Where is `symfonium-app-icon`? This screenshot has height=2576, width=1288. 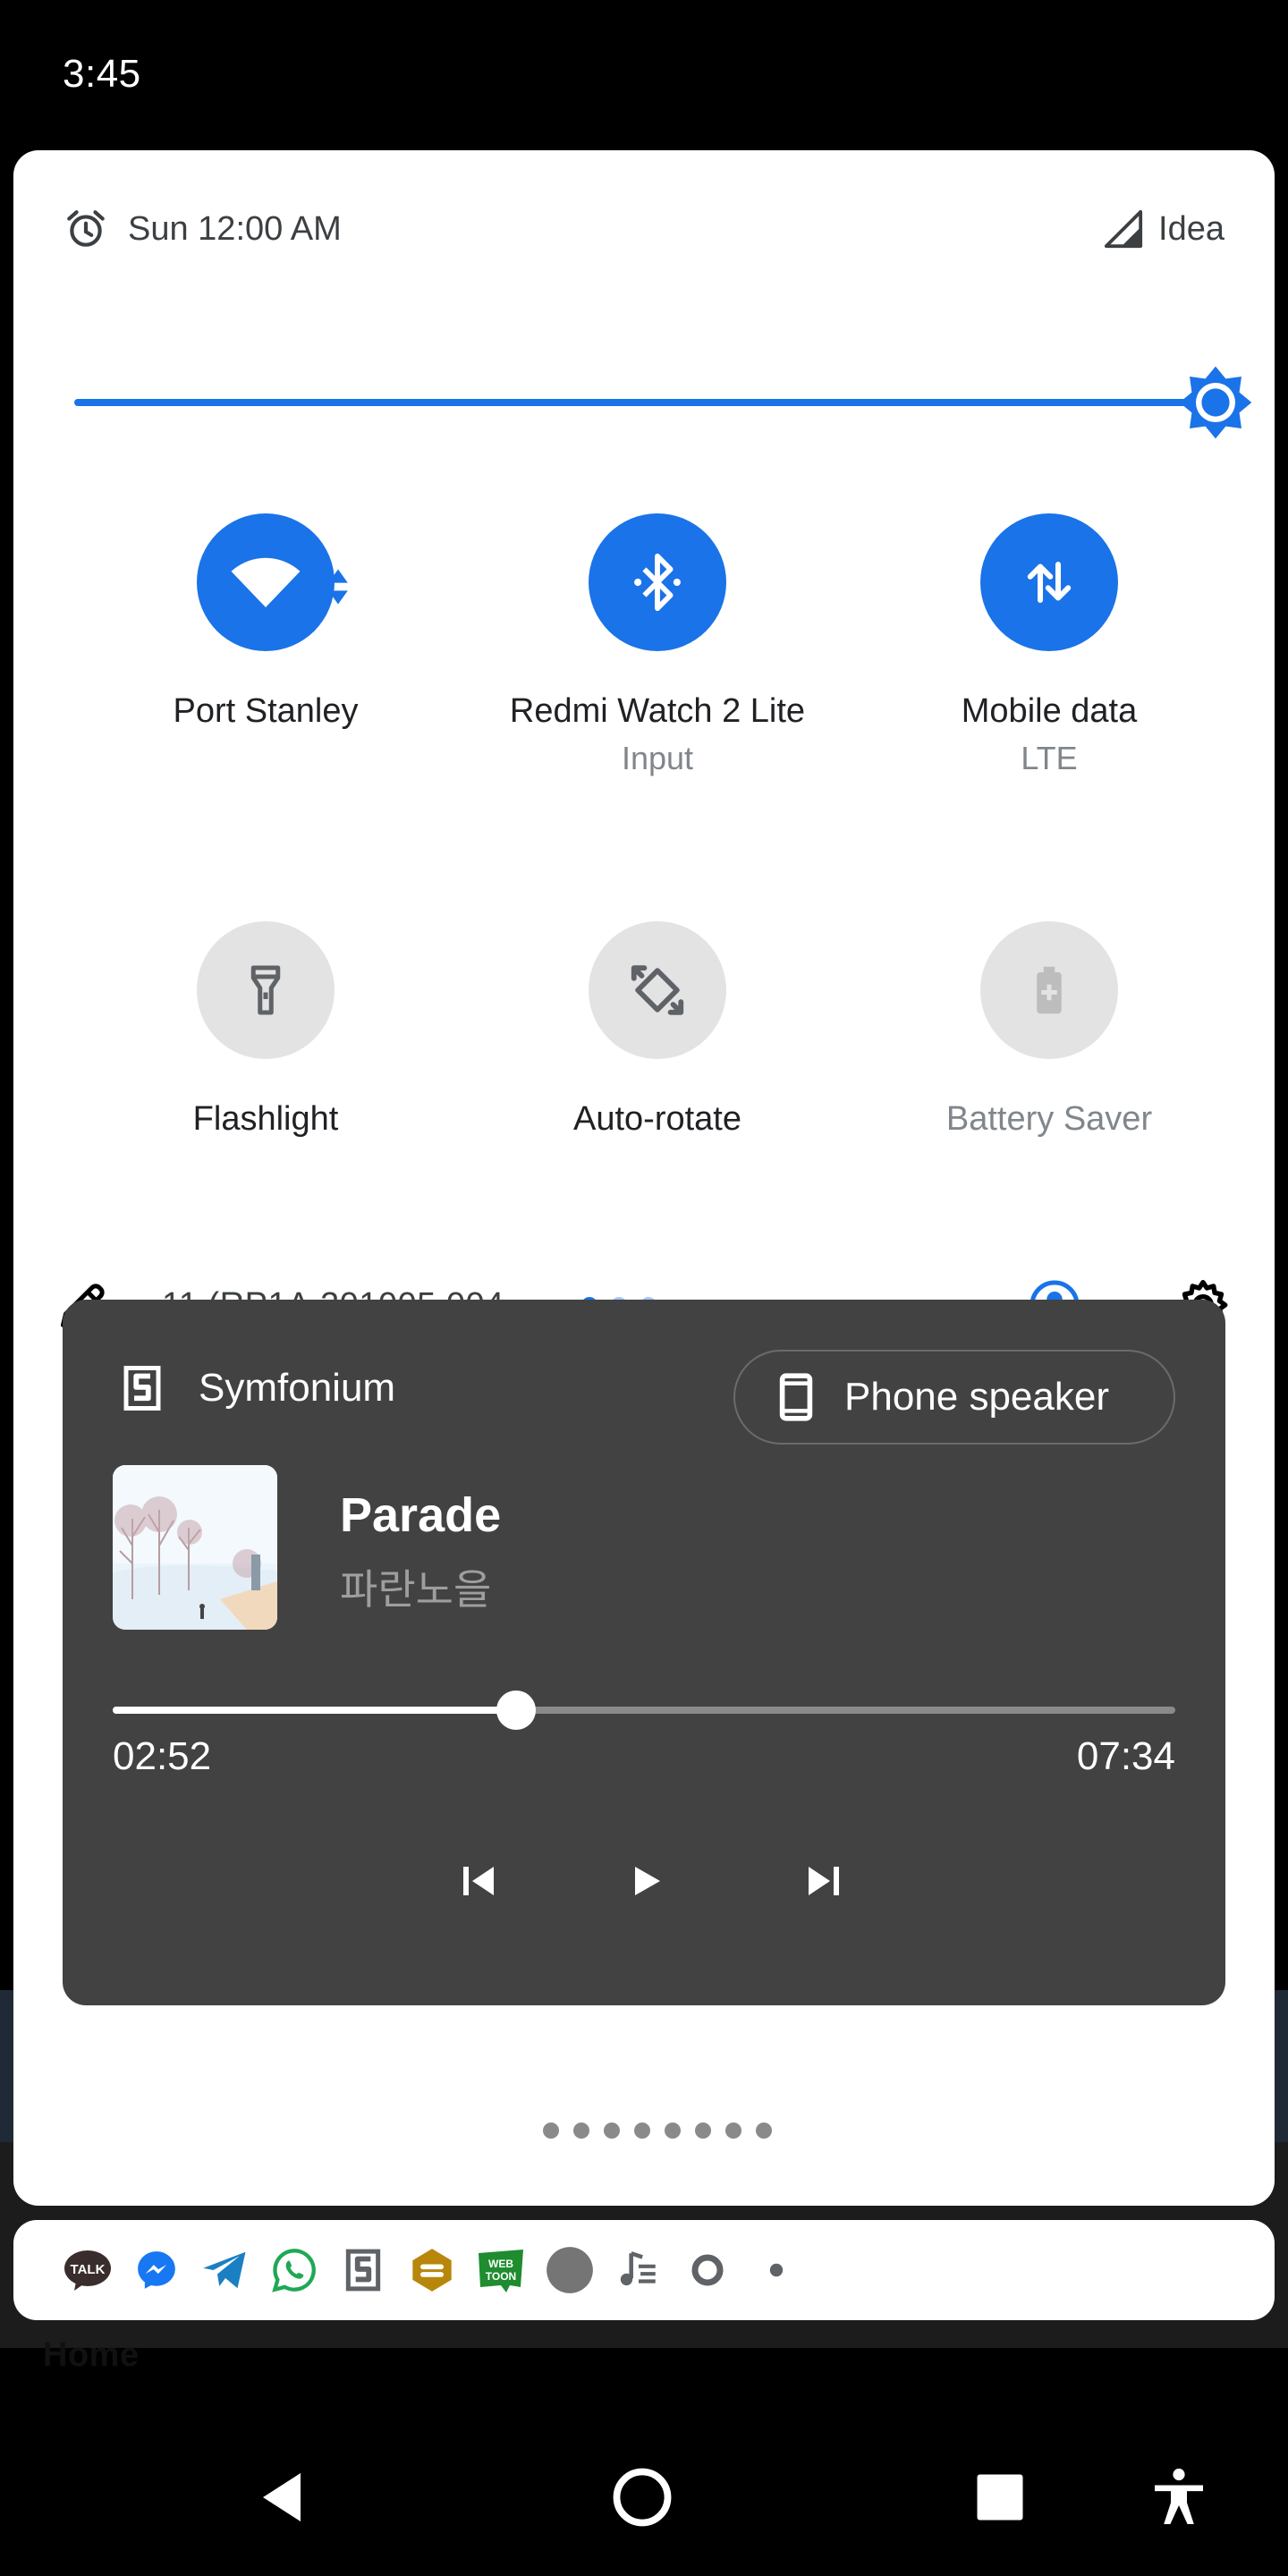
symfonium-app-icon is located at coordinates (142, 1388).